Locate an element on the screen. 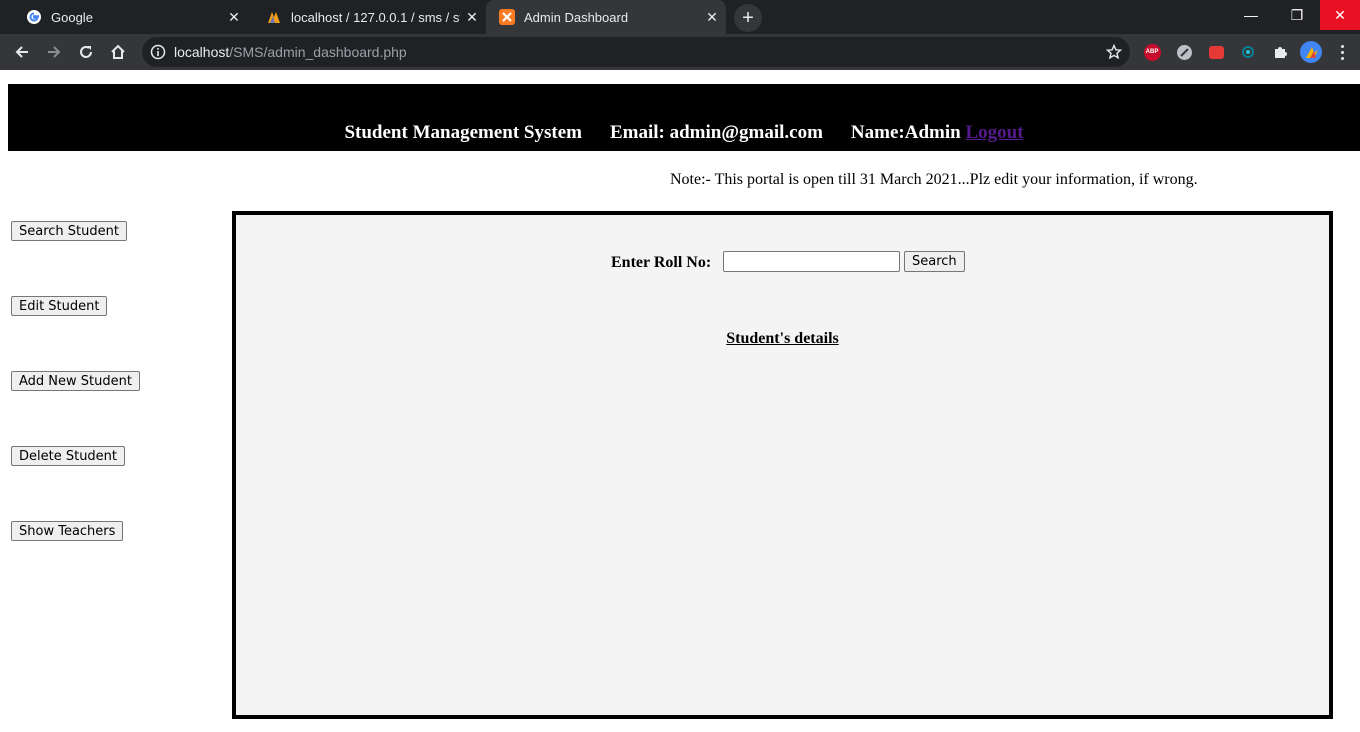  browser-menu-icon is located at coordinates (1342, 52).